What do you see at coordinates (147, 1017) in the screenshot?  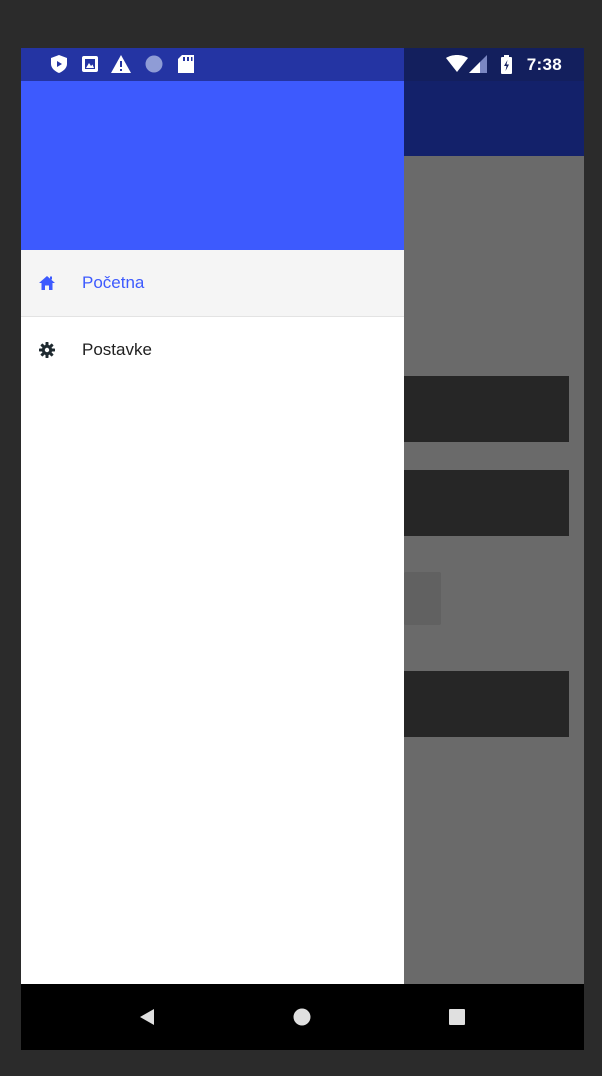 I see `back-icon` at bounding box center [147, 1017].